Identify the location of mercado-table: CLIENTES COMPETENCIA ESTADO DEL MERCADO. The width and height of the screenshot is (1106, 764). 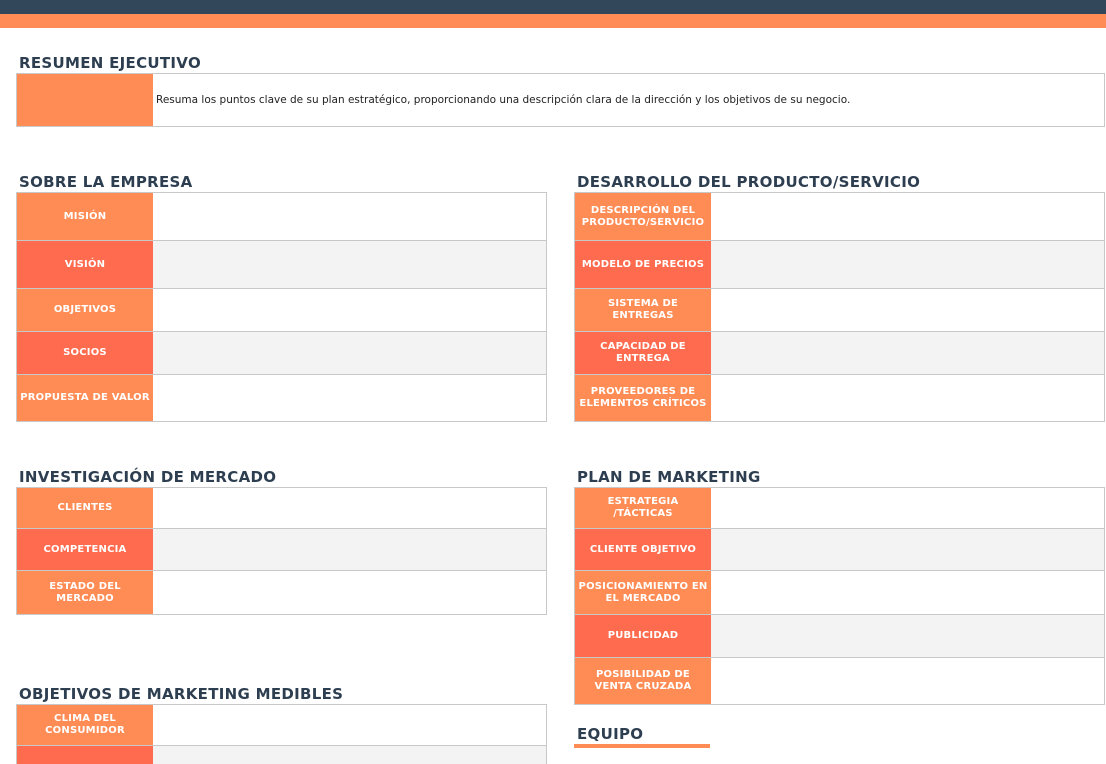
(281, 551).